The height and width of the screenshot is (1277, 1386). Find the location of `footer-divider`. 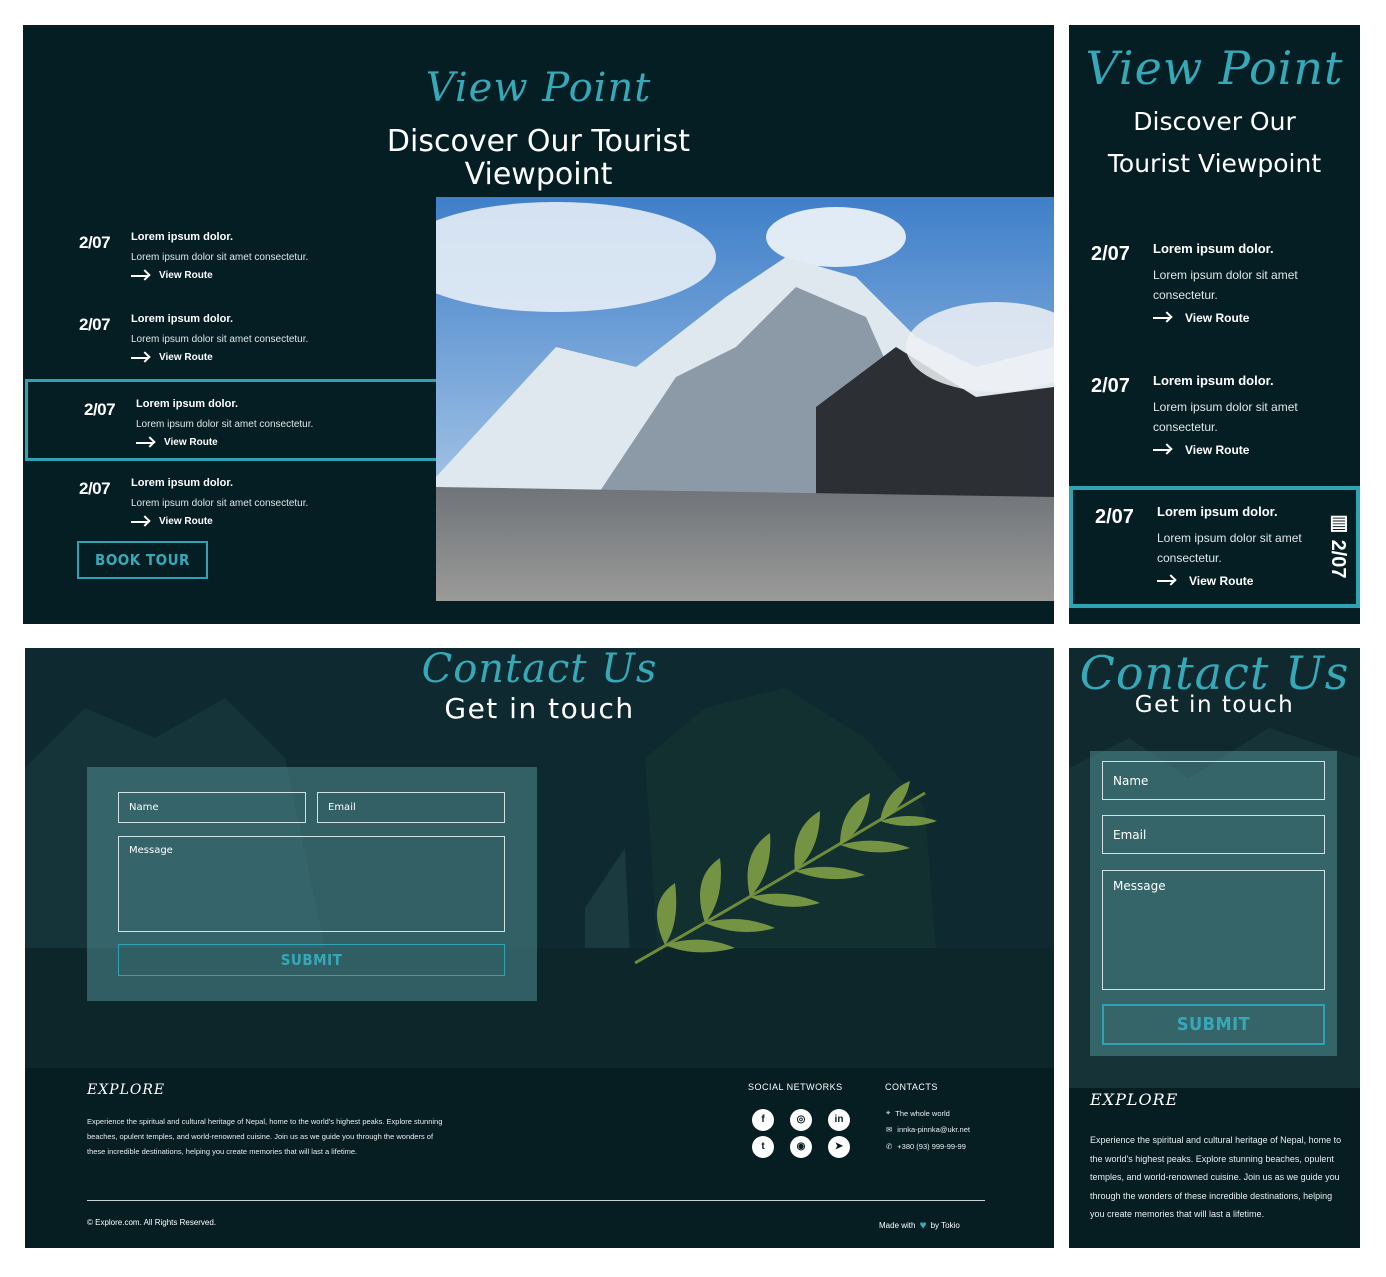

footer-divider is located at coordinates (536, 1200).